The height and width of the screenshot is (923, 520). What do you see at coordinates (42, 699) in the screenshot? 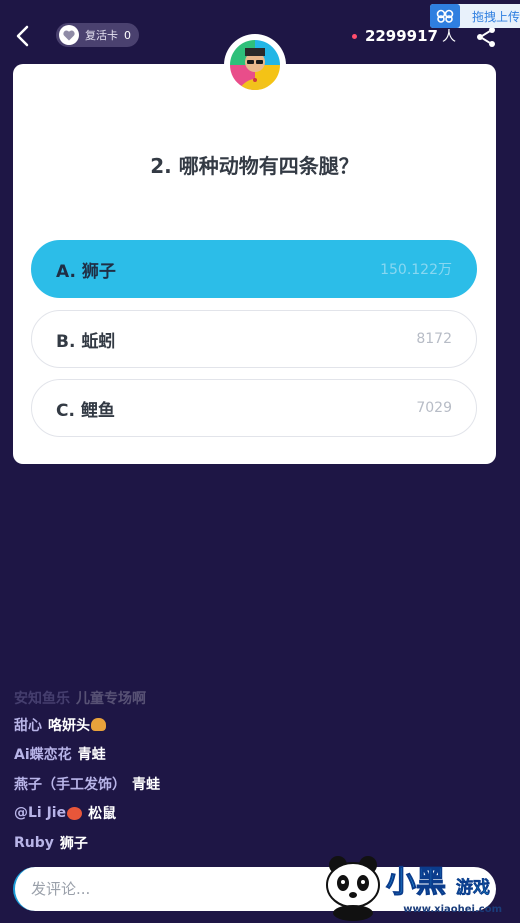
I see `comment-user: 安知鱼乐` at bounding box center [42, 699].